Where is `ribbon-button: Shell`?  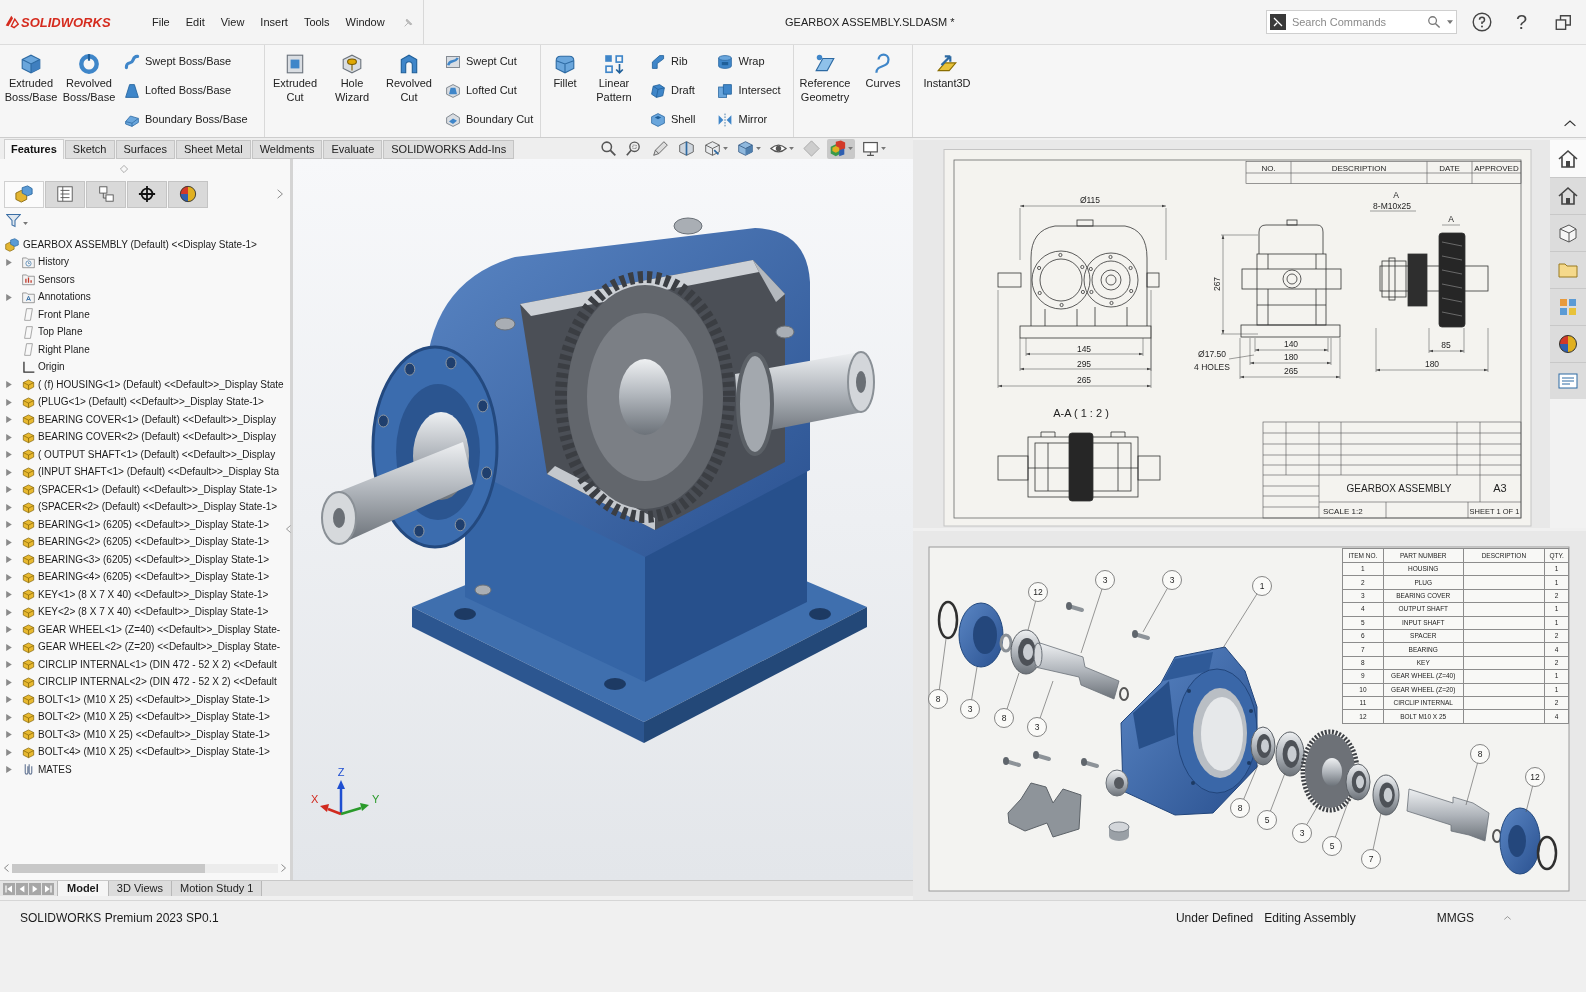
ribbon-button: Shell is located at coordinates (673, 119).